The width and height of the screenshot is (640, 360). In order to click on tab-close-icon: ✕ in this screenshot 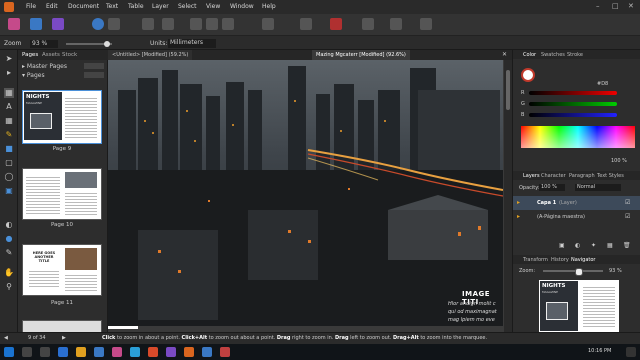, I will do `click(504, 54)`.